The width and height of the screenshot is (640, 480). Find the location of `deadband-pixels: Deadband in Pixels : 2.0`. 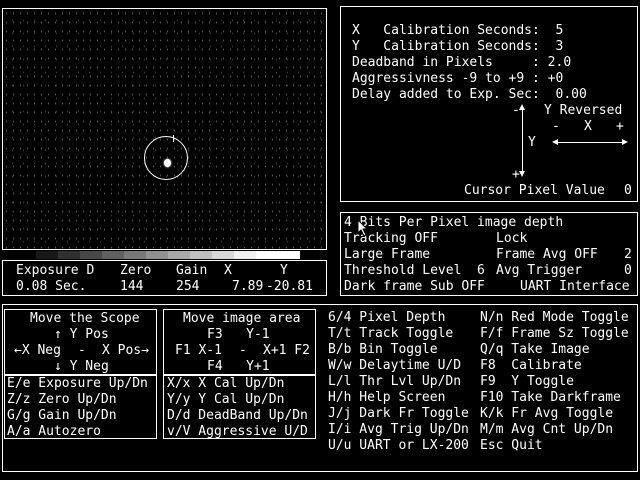

deadband-pixels: Deadband in Pixels : 2.0 is located at coordinates (462, 62).